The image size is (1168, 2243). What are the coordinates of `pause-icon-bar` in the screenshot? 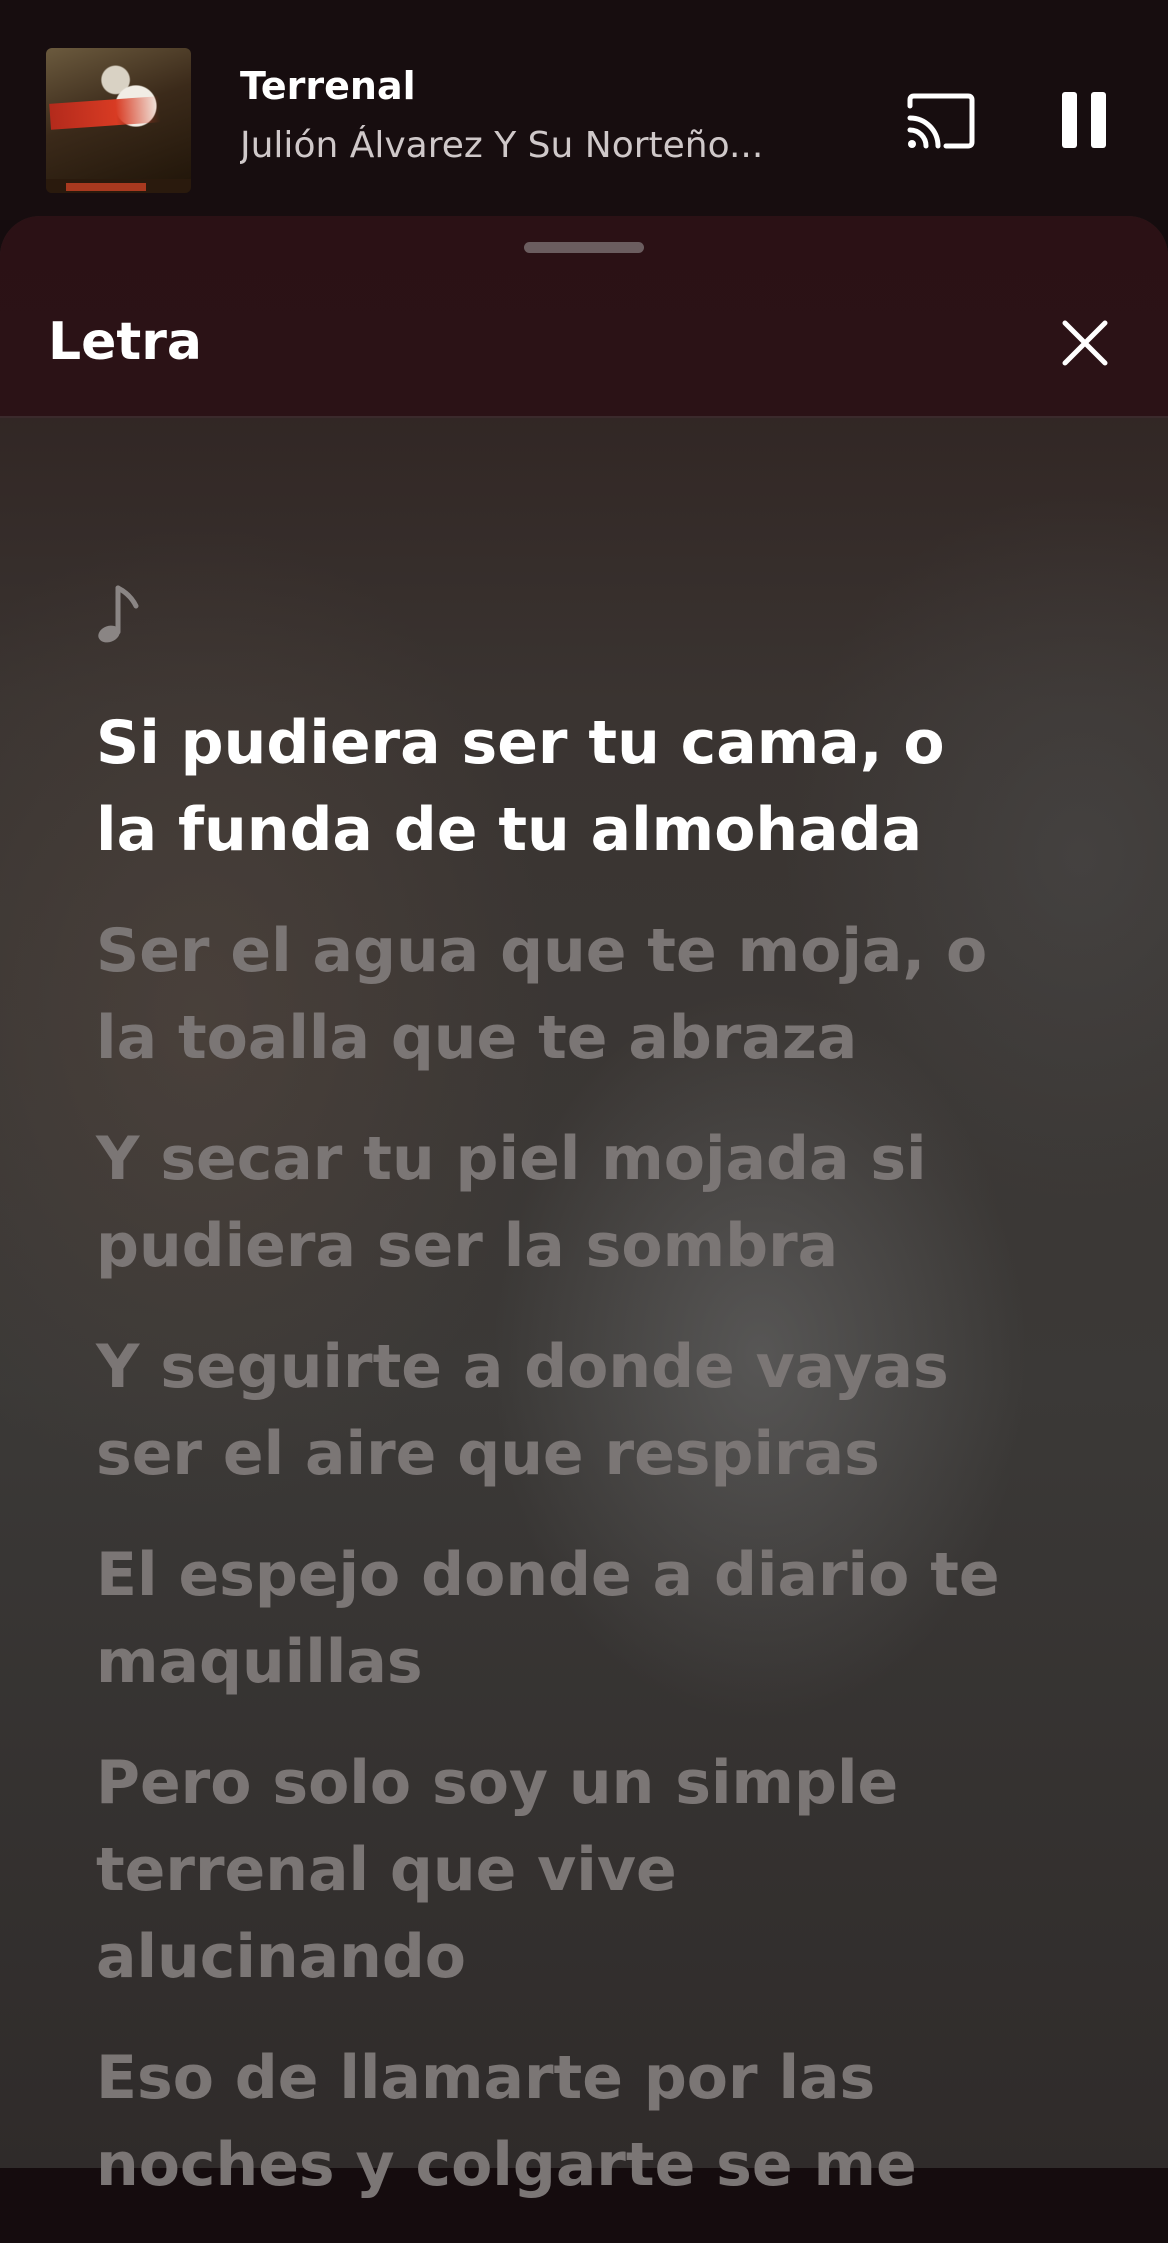 It's located at (1098, 120).